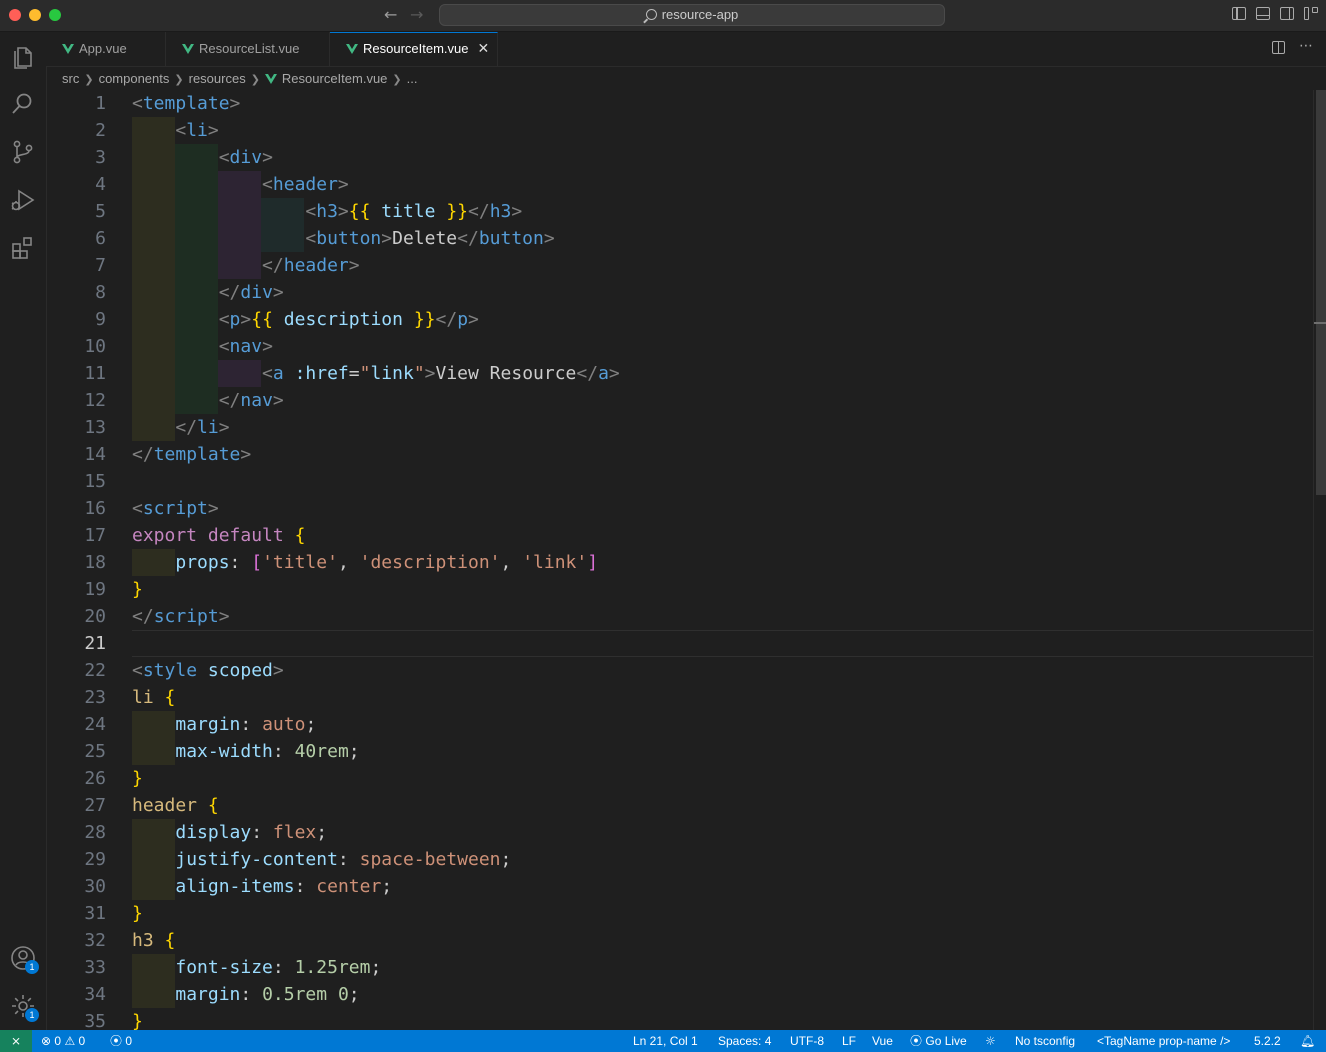 The width and height of the screenshot is (1326, 1052). Describe the element at coordinates (23, 56) in the screenshot. I see `explorer-icon` at that location.